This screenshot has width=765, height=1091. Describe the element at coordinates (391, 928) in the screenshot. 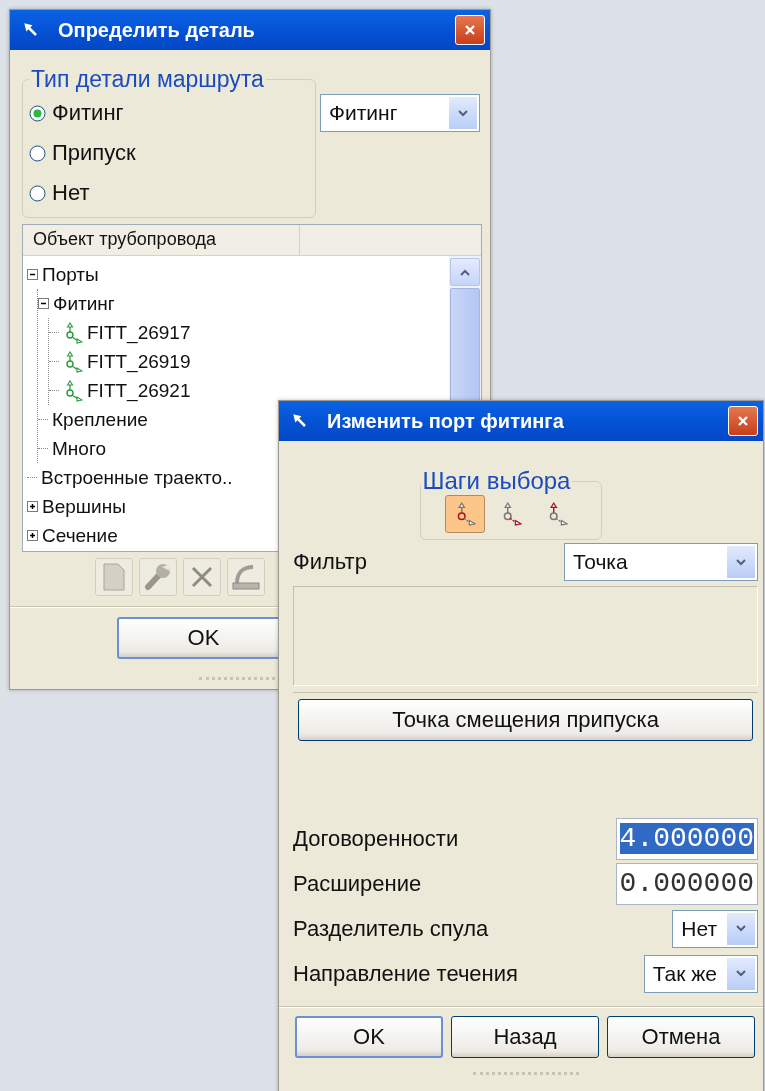

I see `field-label: Разделитель спула` at that location.